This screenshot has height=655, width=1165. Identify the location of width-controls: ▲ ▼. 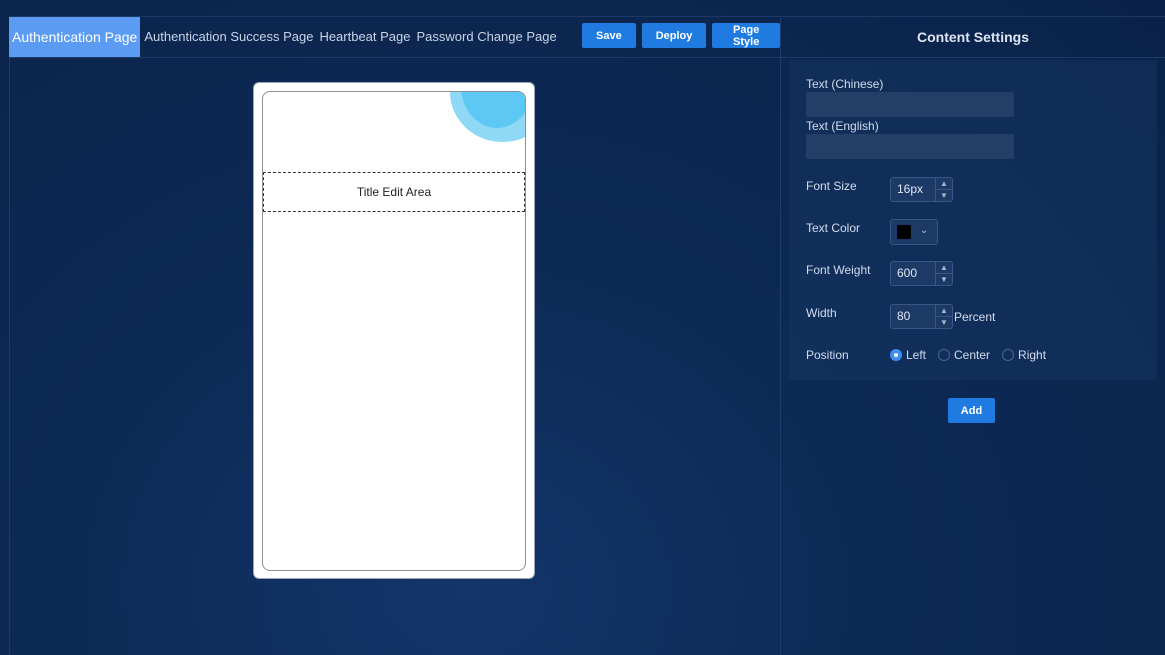
(943, 316).